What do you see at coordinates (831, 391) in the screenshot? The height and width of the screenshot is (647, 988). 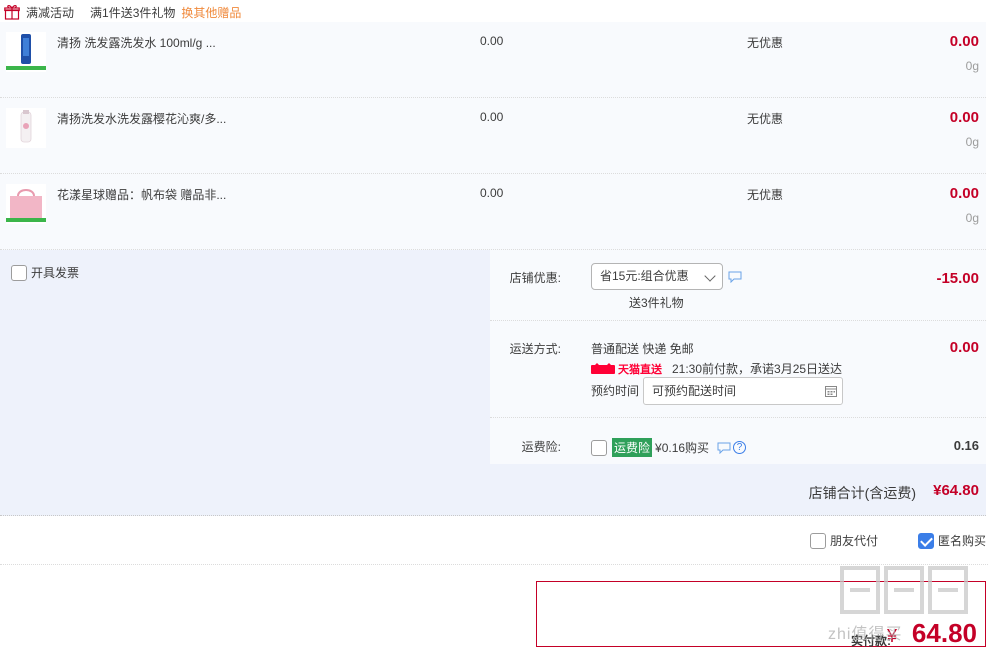 I see `calendar-icon` at bounding box center [831, 391].